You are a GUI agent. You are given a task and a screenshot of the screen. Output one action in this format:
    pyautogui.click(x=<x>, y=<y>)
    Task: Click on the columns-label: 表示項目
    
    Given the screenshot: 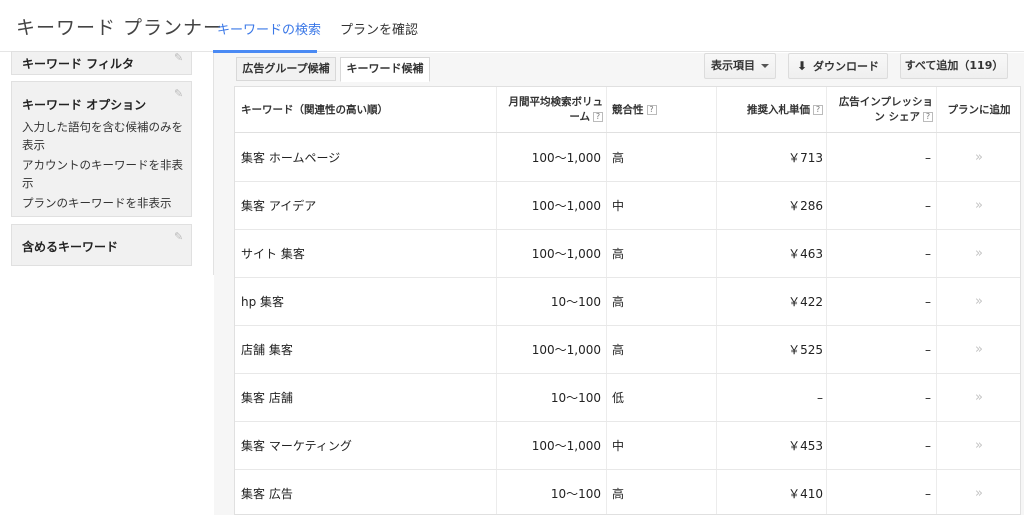 What is the action you would take?
    pyautogui.click(x=733, y=65)
    